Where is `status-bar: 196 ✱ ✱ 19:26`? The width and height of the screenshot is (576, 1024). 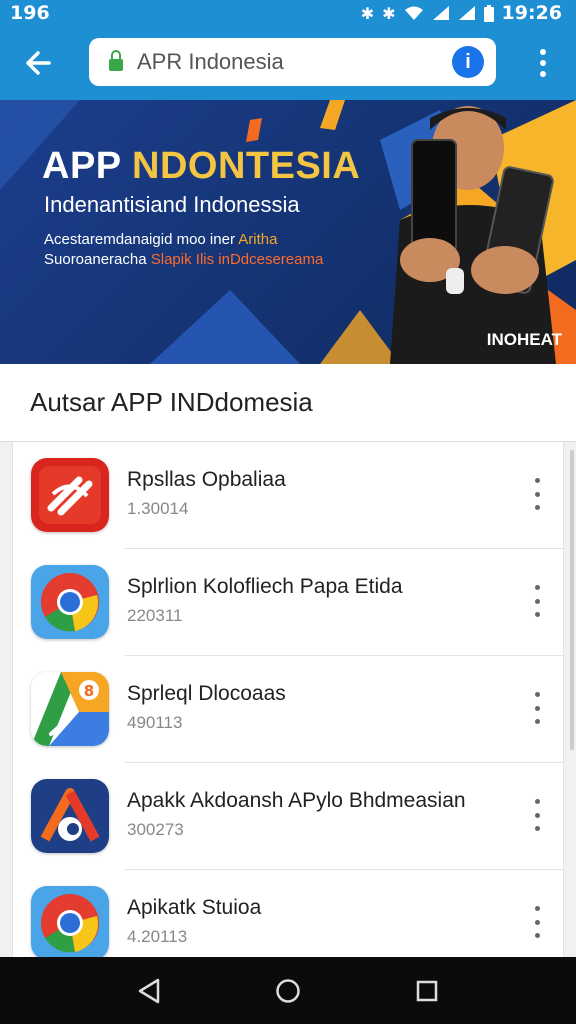
status-bar: 196 ✱ ✱ 19:26 is located at coordinates (288, 13).